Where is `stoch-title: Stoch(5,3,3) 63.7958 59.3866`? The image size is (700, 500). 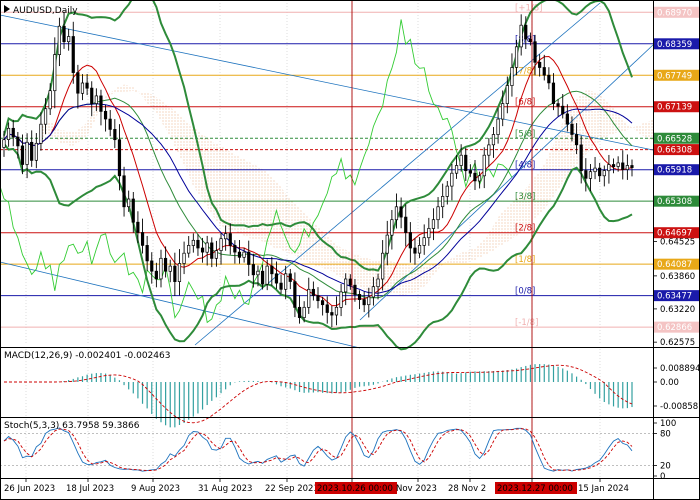 stoch-title: Stoch(5,3,3) 63.7958 59.3866 is located at coordinates (72, 426).